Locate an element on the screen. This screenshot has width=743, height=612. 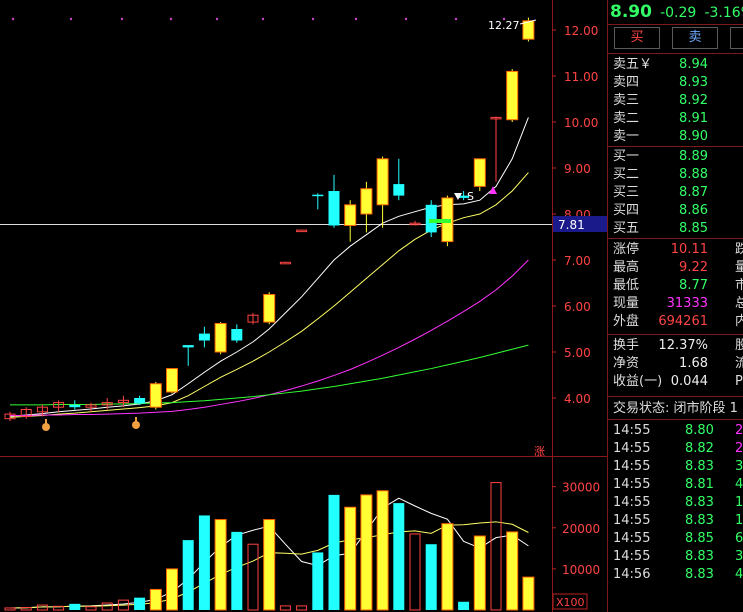
tick-row: 14:55 8.80 23 is located at coordinates (678, 431).